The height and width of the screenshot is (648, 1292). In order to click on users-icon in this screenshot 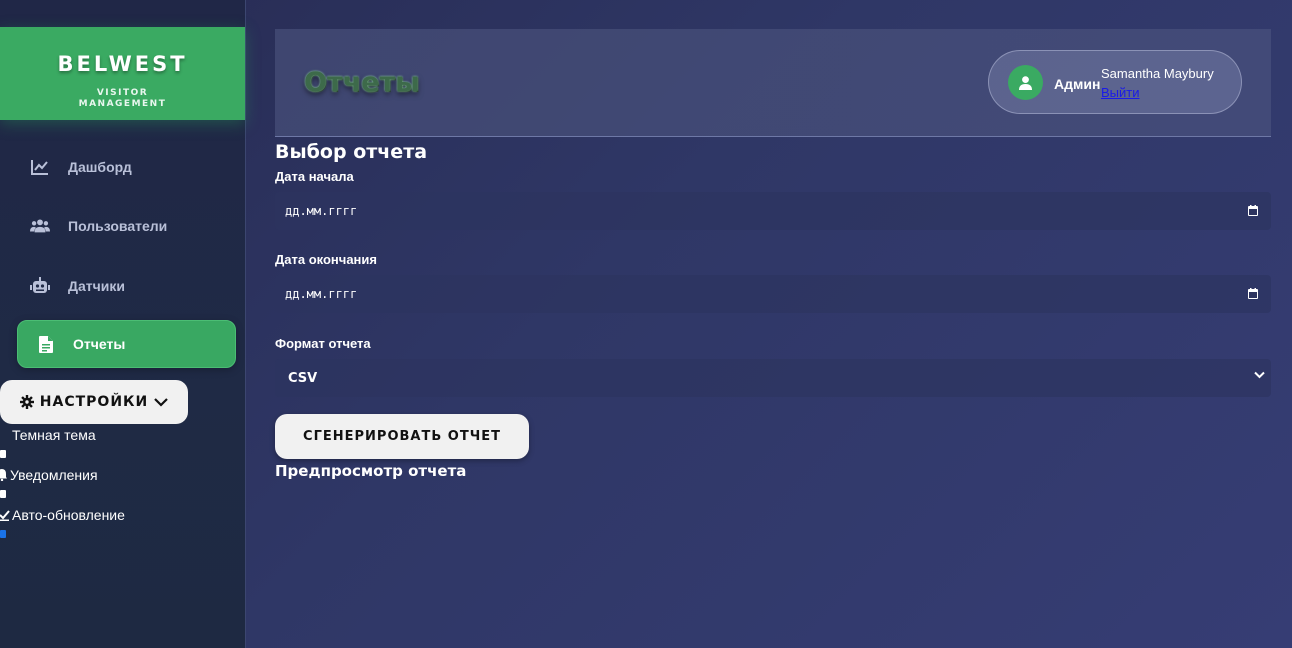, I will do `click(40, 226)`.